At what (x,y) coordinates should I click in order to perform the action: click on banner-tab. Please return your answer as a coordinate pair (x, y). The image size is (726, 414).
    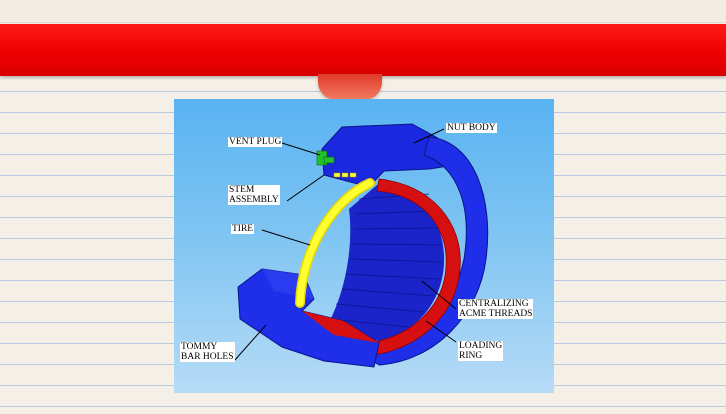
    Looking at the image, I should click on (350, 87).